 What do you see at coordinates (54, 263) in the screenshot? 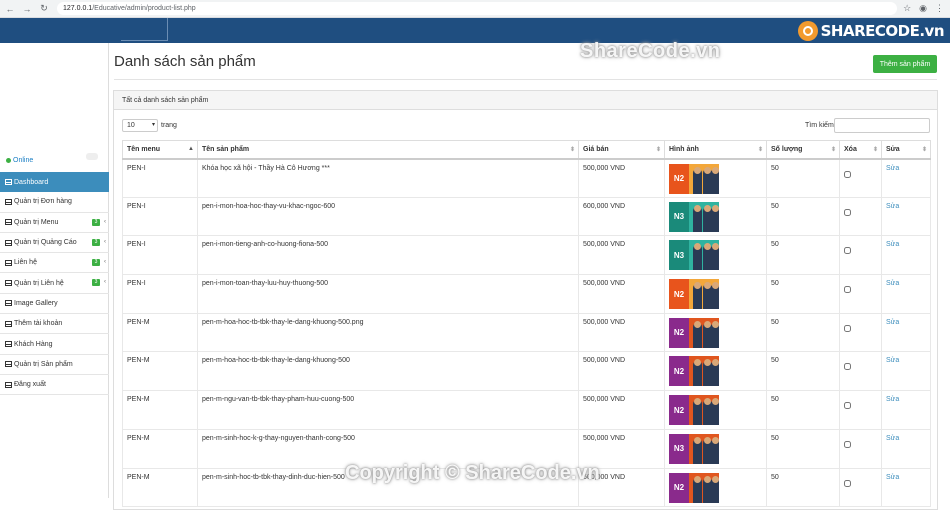
I see `sidebar-item-4: Liên hệ 3 ‹` at bounding box center [54, 263].